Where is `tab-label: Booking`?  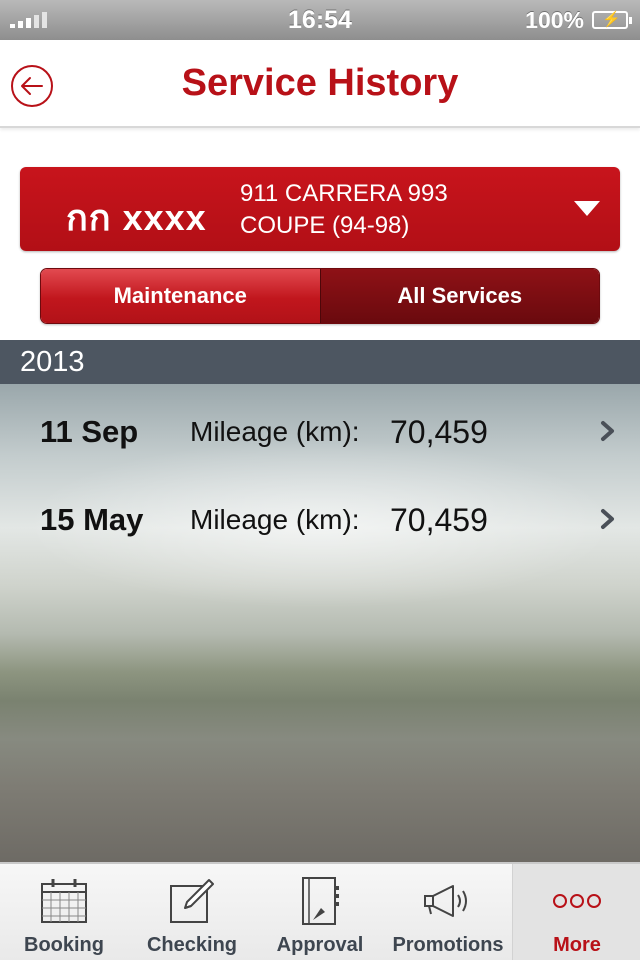 tab-label: Booking is located at coordinates (64, 945).